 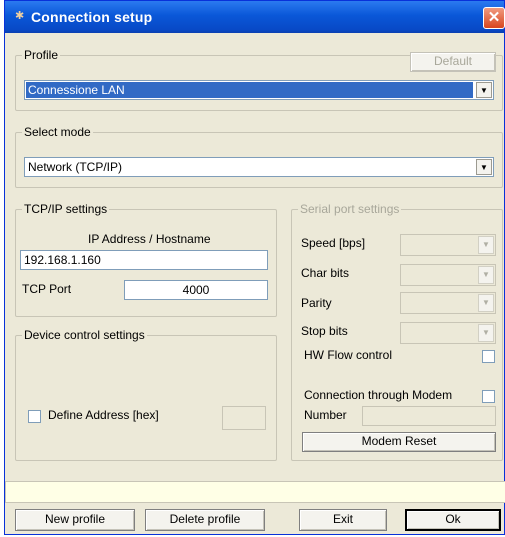 I want to click on profile-group: Profile Default Connessione LAN ▼, so click(x=259, y=79).